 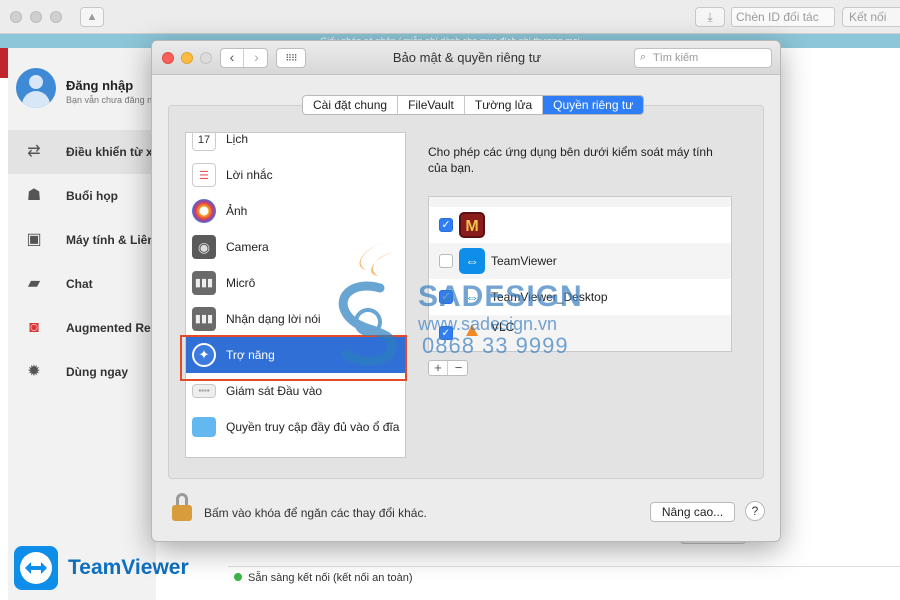 I want to click on back-button: ‹, so click(x=232, y=58).